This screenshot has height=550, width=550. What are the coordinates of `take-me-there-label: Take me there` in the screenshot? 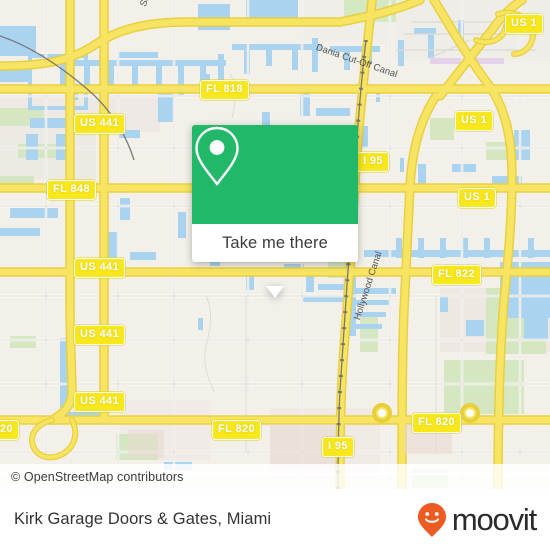 It's located at (275, 242).